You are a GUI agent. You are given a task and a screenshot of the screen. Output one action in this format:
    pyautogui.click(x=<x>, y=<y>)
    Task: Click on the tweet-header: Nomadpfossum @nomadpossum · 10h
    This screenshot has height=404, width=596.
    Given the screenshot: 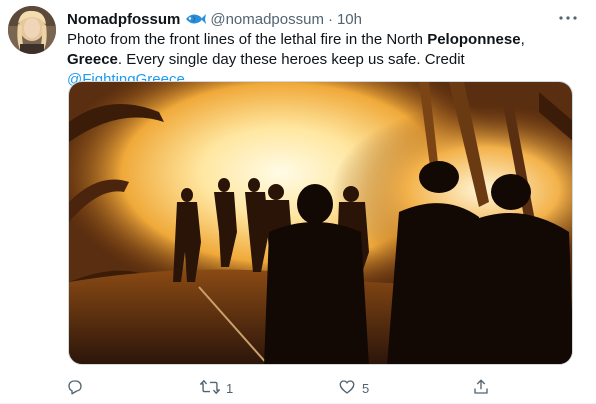 What is the action you would take?
    pyautogui.click(x=214, y=19)
    